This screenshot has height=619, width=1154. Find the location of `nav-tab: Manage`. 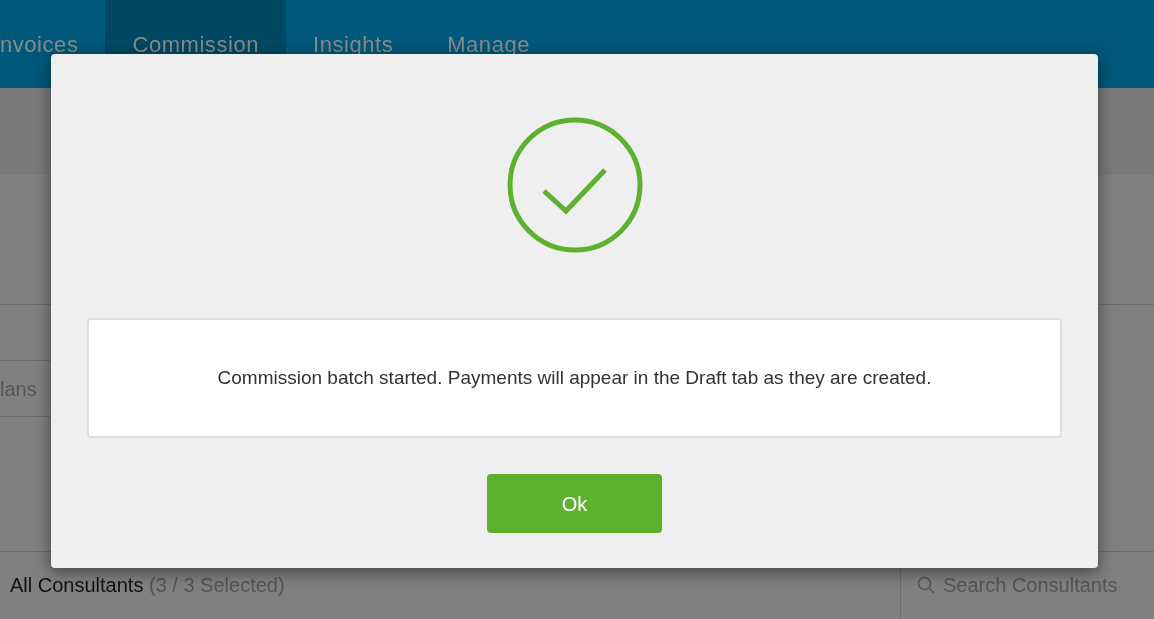

nav-tab: Manage is located at coordinates (488, 44).